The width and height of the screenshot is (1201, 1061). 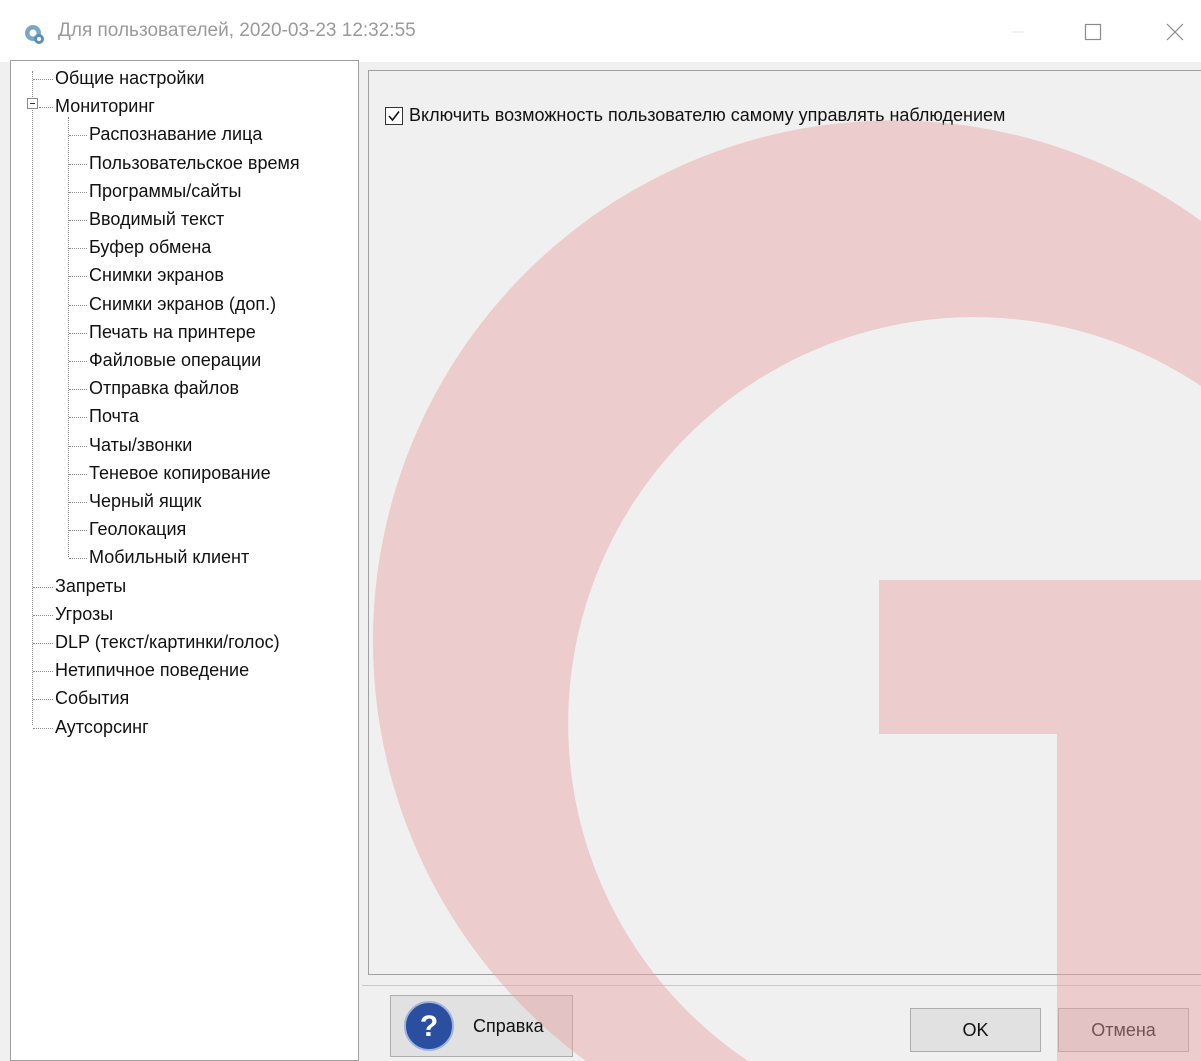 I want to click on tree-item: Снимки экранов, so click(x=156, y=275).